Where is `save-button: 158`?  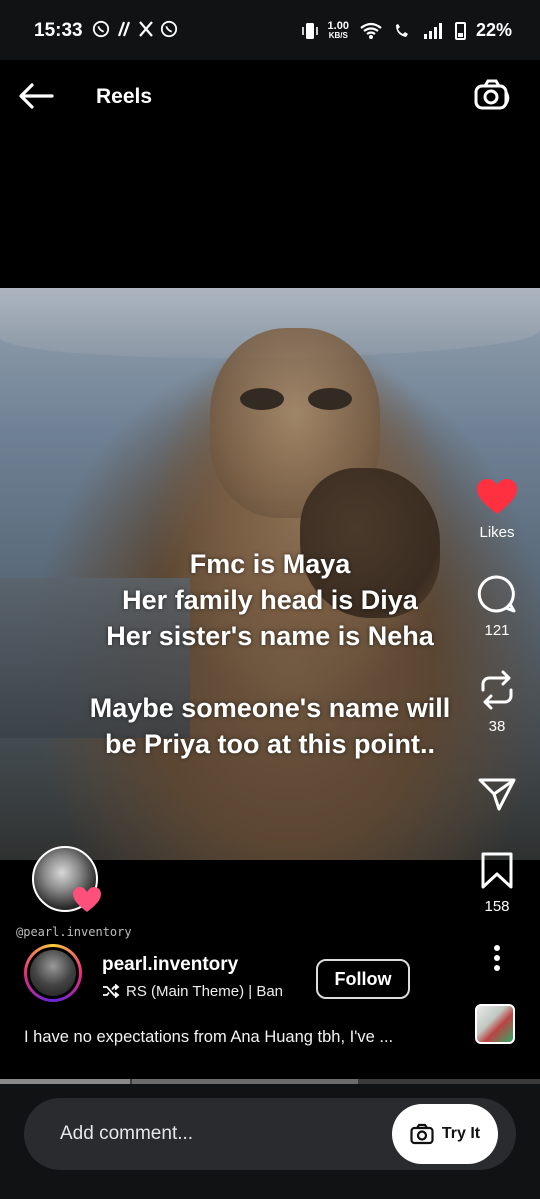 save-button: 158 is located at coordinates (497, 883).